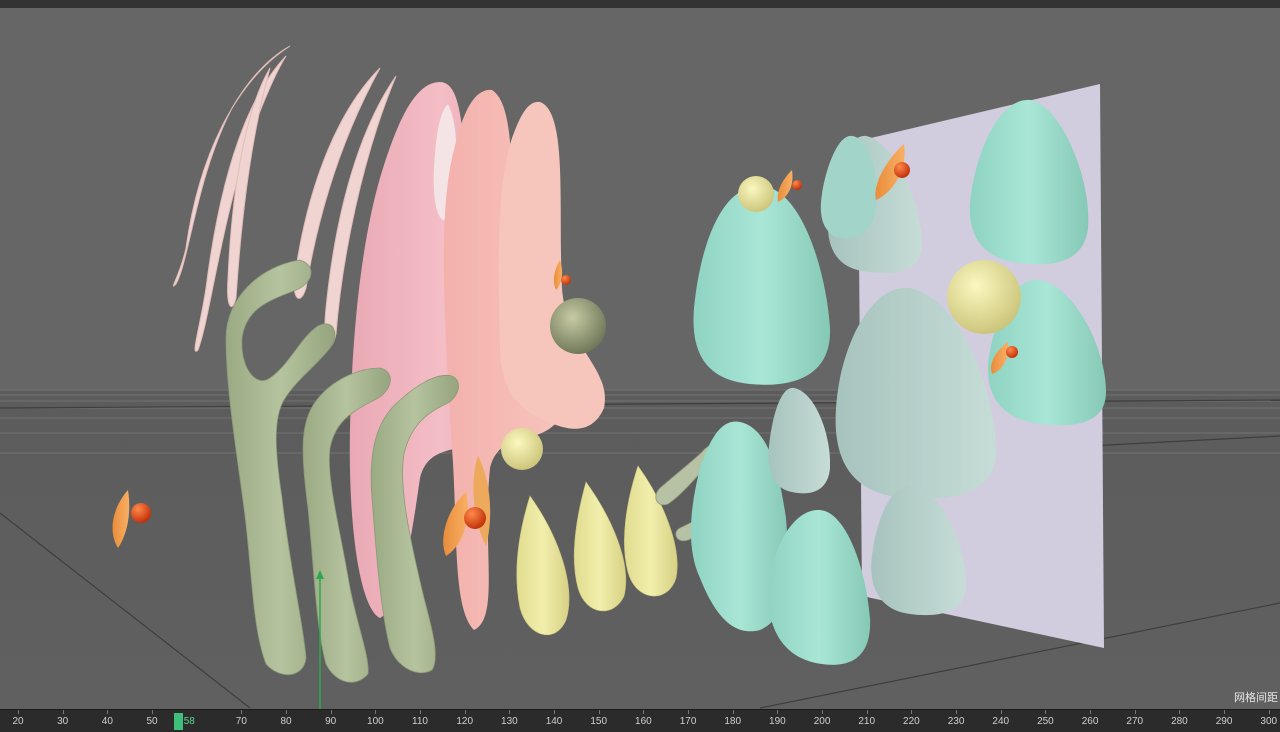  Describe the element at coordinates (1179, 721) in the screenshot. I see `timeline-tick-label: 280` at that location.